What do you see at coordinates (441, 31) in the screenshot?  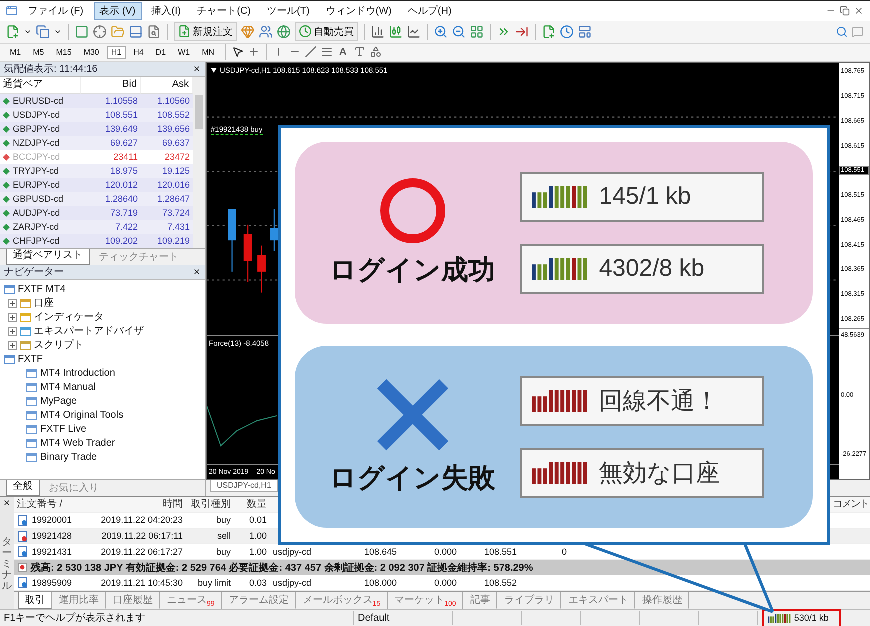 I see `zoom-in-icon` at bounding box center [441, 31].